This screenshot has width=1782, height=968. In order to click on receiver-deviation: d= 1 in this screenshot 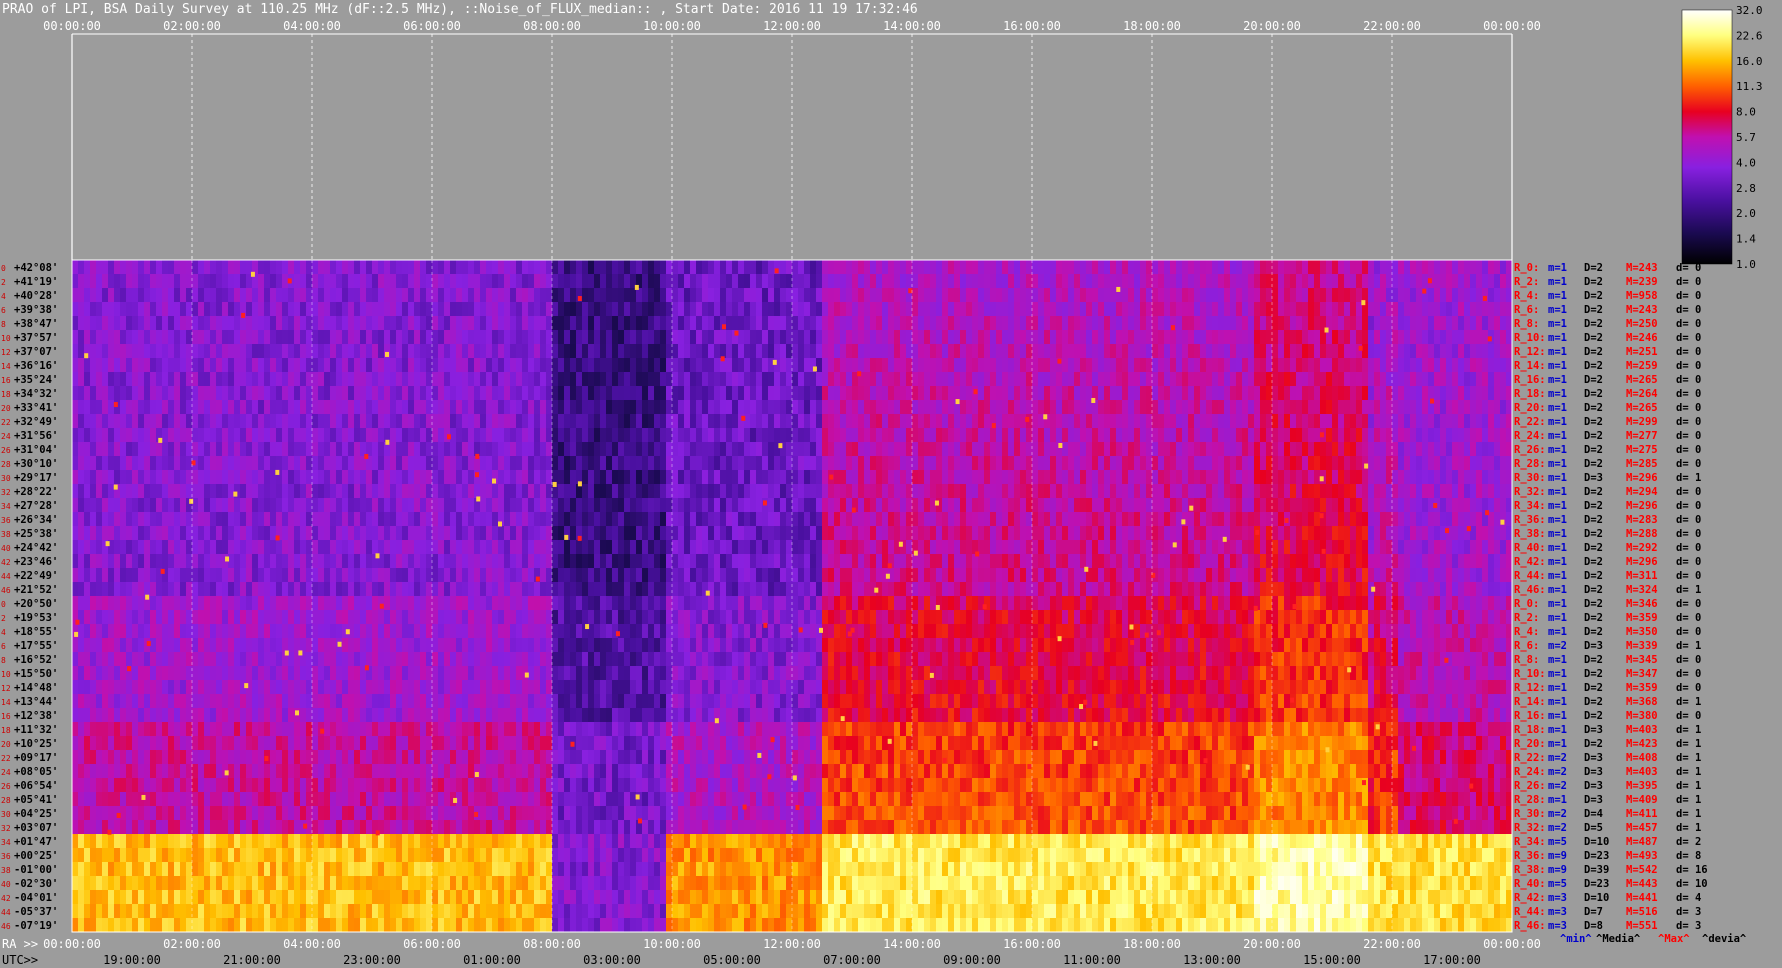, I will do `click(1688, 478)`.